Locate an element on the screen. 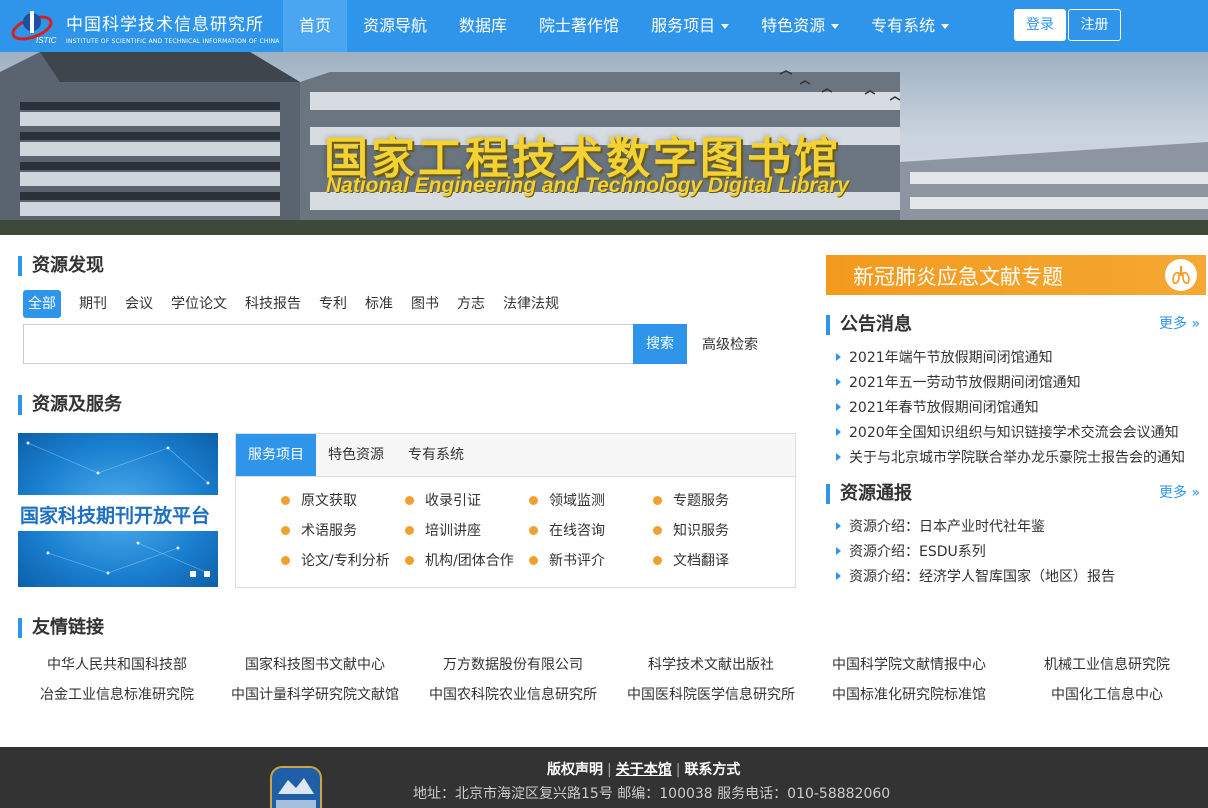  service-item: 在线咨询 is located at coordinates (591, 531).